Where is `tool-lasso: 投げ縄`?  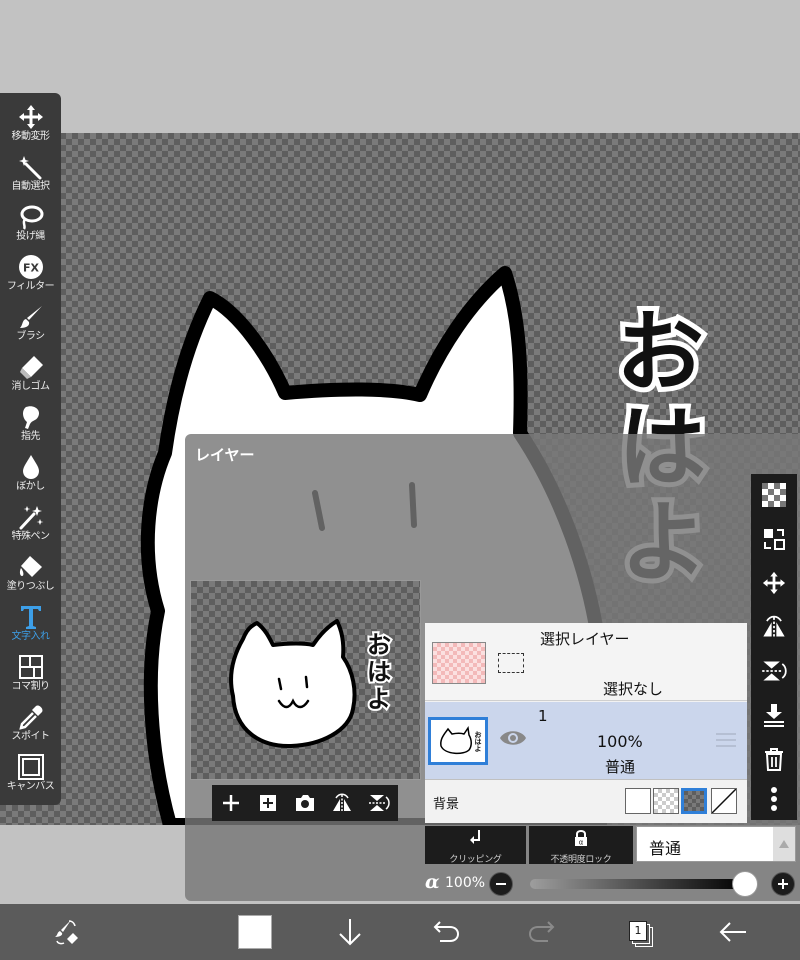
tool-lasso: 投げ縄 is located at coordinates (30, 226).